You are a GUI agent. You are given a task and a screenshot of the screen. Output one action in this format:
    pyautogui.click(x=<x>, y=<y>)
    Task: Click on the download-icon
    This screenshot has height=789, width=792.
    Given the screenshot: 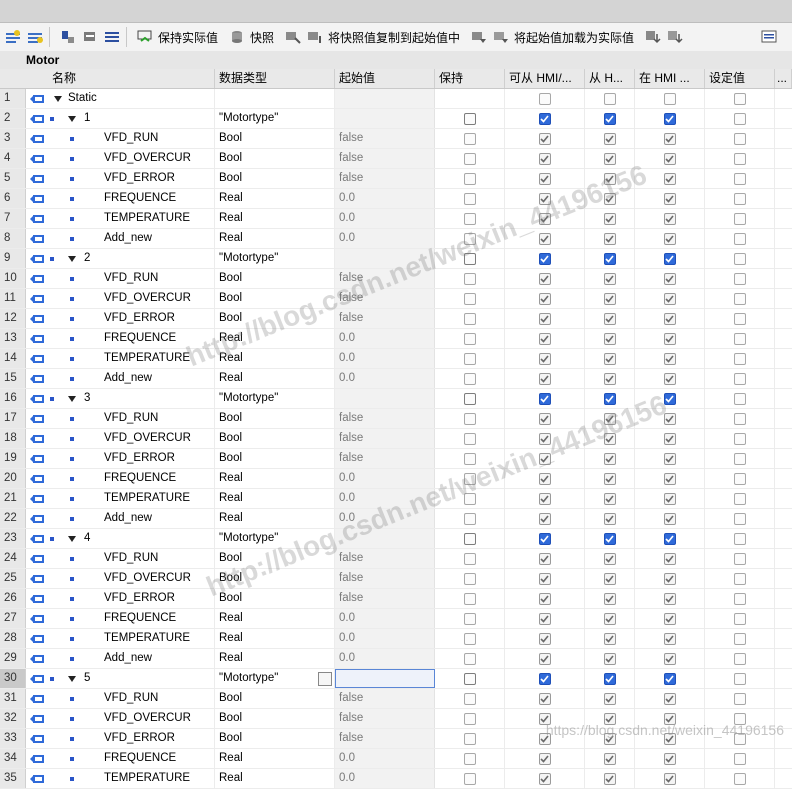 What is the action you would take?
    pyautogui.click(x=653, y=37)
    